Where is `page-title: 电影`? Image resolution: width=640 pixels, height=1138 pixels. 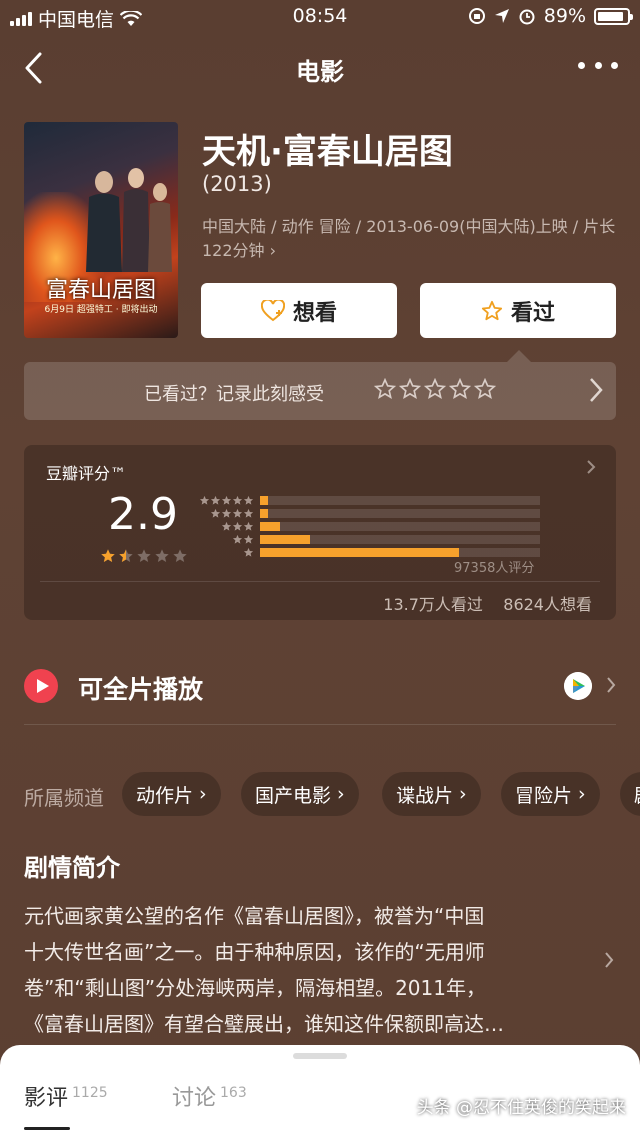 page-title: 电影 is located at coordinates (320, 72).